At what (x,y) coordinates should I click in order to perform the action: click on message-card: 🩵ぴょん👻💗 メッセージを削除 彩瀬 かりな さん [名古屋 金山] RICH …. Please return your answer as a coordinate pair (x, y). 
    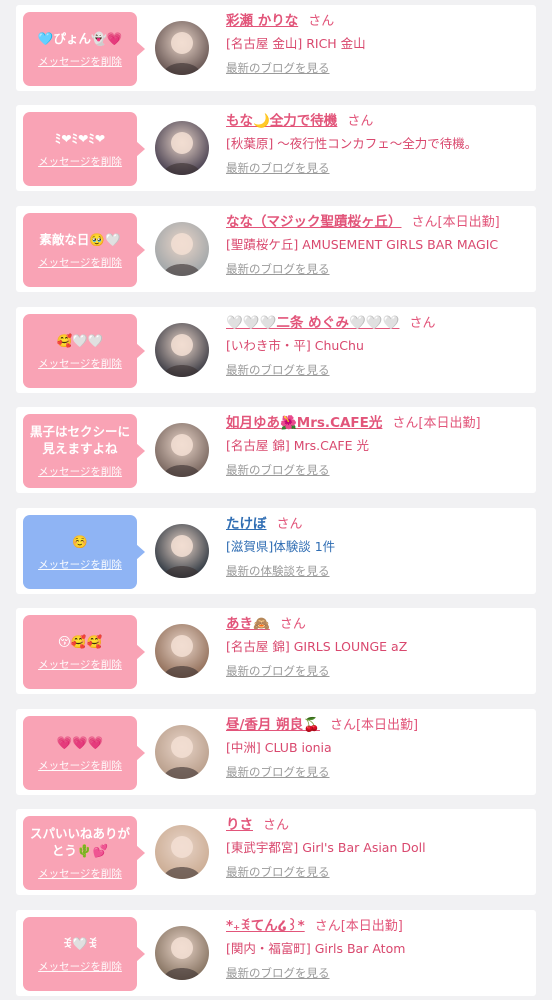
    Looking at the image, I should click on (276, 48).